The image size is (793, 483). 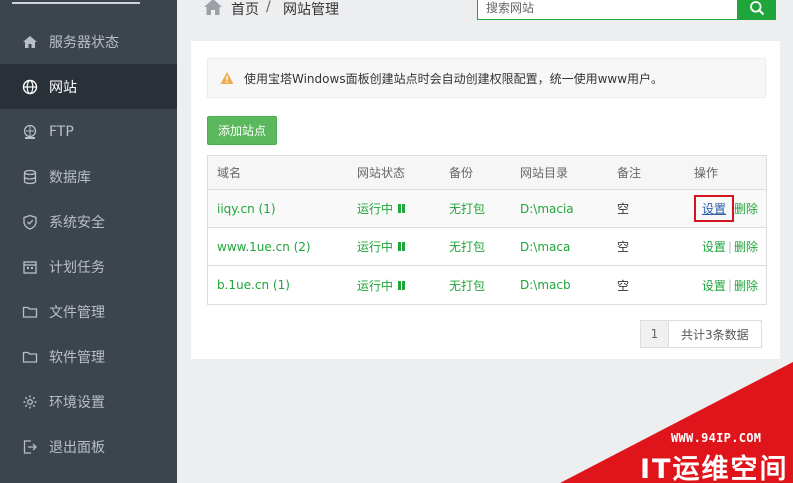 What do you see at coordinates (487, 173) in the screenshot?
I see `table-header: 域名 网站状态 备份 网站目录 备注 操作` at bounding box center [487, 173].